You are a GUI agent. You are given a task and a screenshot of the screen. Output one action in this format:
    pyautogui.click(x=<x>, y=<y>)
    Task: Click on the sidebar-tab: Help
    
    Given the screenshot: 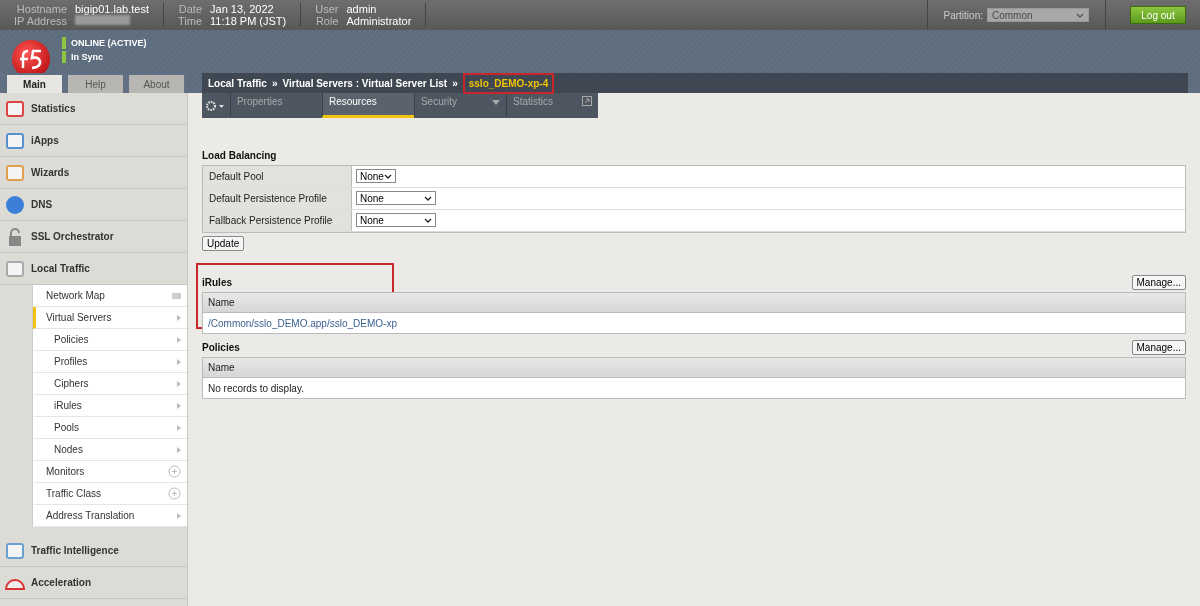 What is the action you would take?
    pyautogui.click(x=95, y=84)
    